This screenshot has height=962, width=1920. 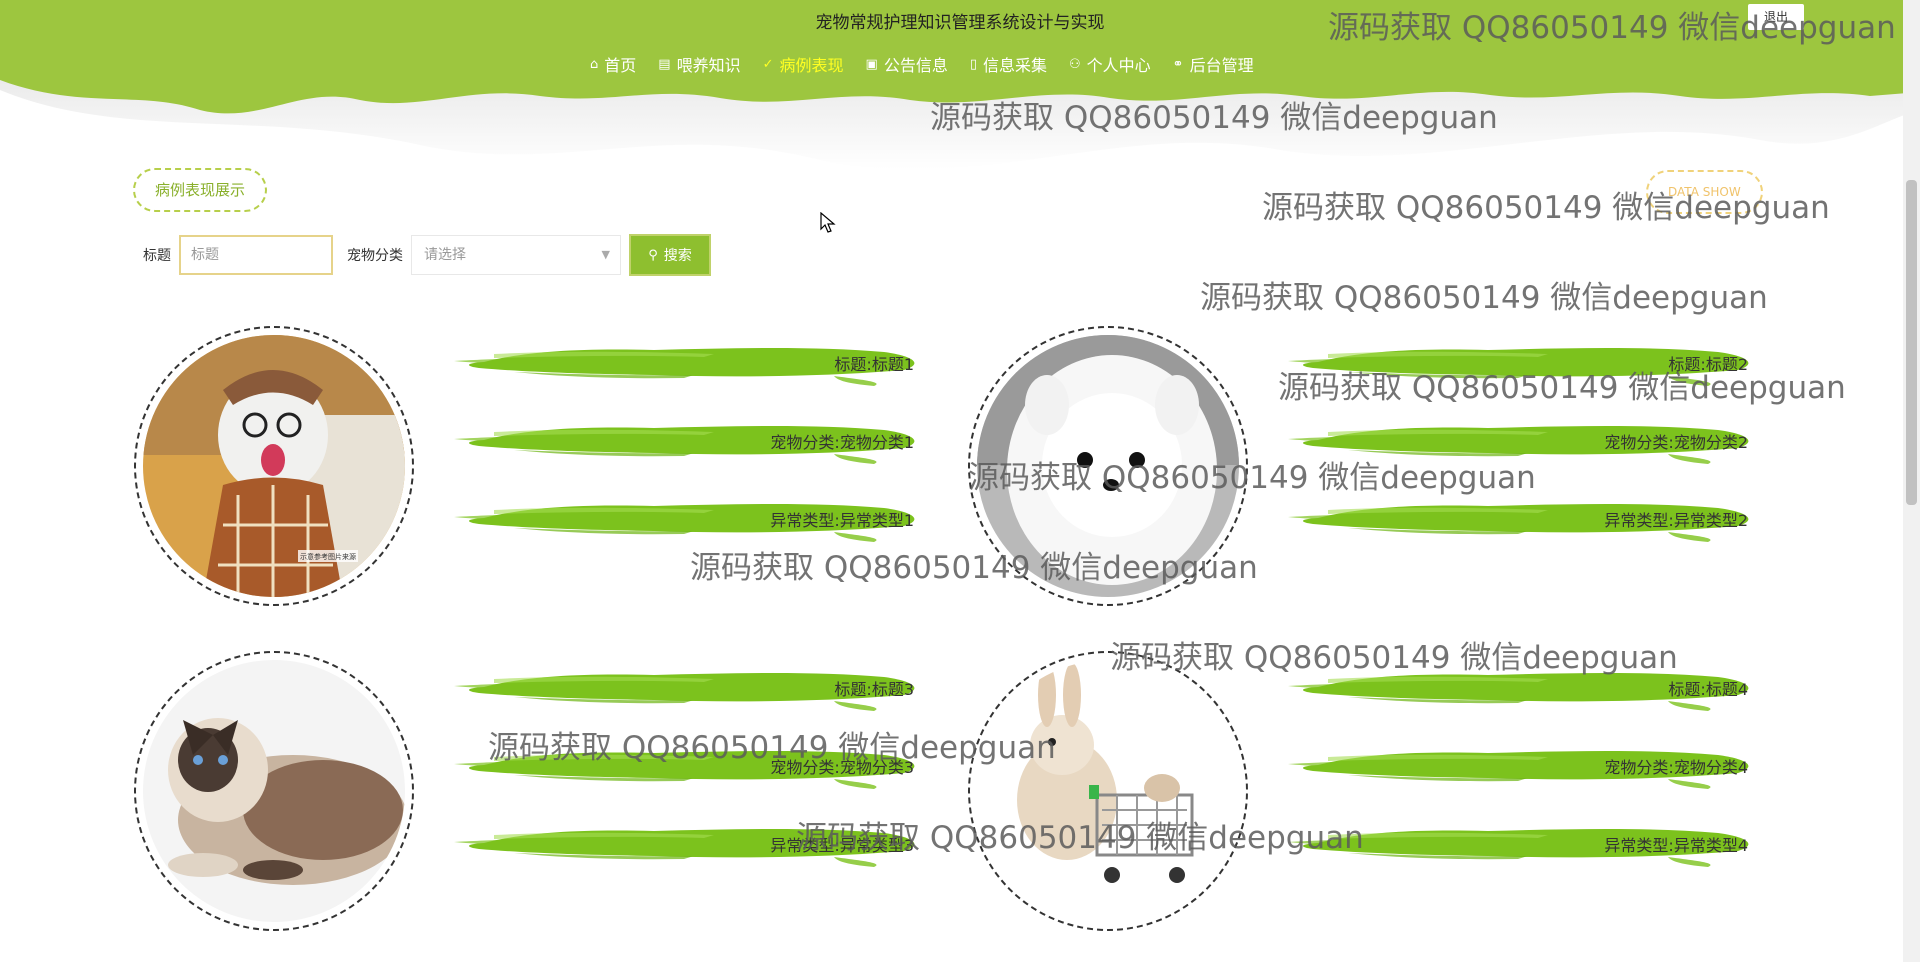 What do you see at coordinates (1704, 192) in the screenshot?
I see `section-subtitle: DATA SHOW` at bounding box center [1704, 192].